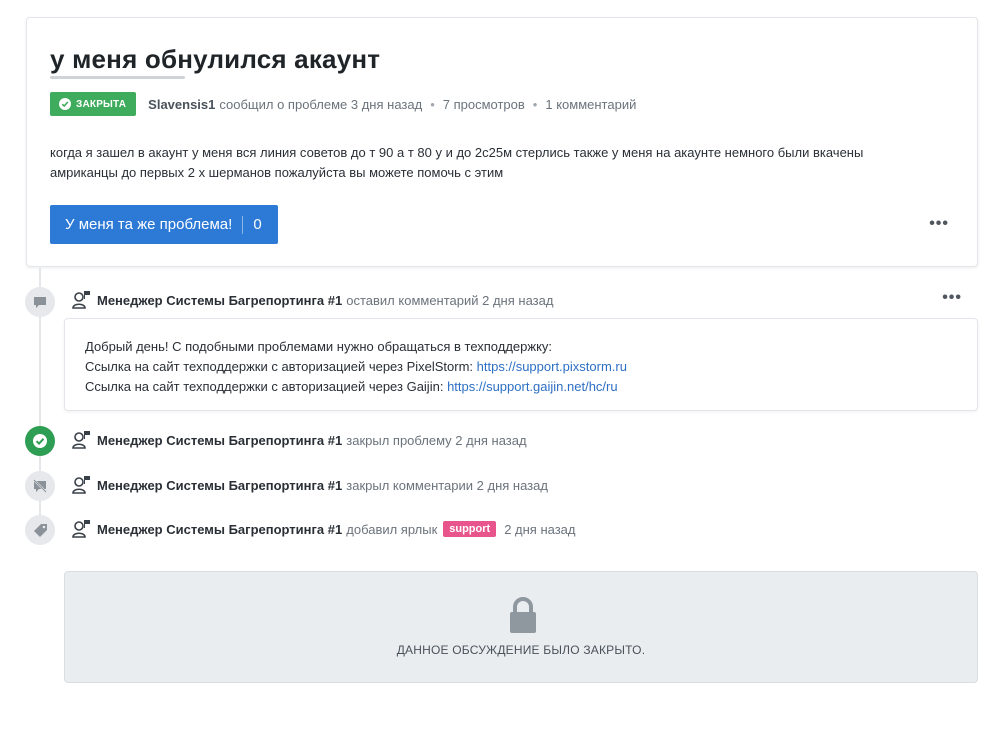  I want to click on event-action: оставил комментарий 2 дня назад, so click(450, 300).